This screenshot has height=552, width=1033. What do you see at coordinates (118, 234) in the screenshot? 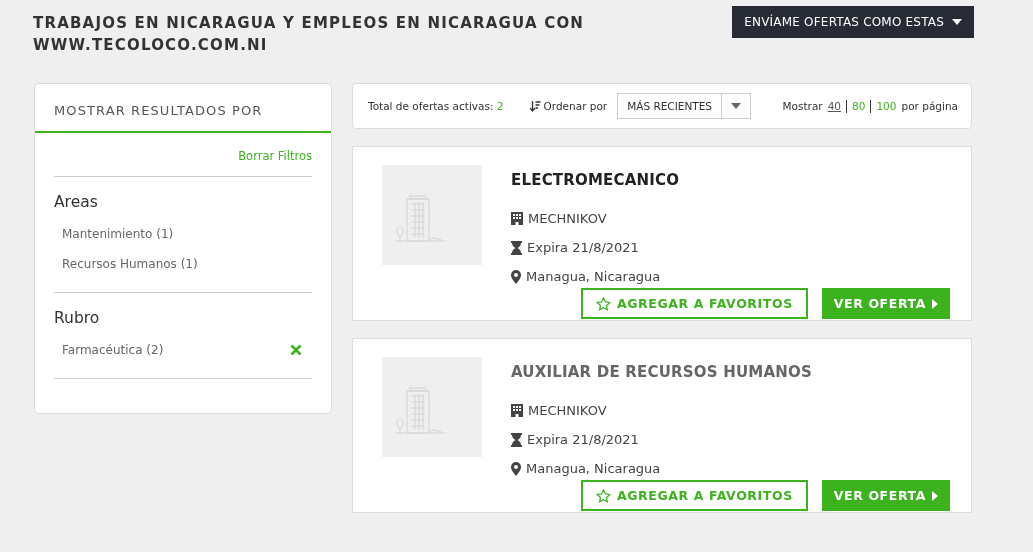
I see `filter-option: Mantenimiento (1)` at bounding box center [118, 234].